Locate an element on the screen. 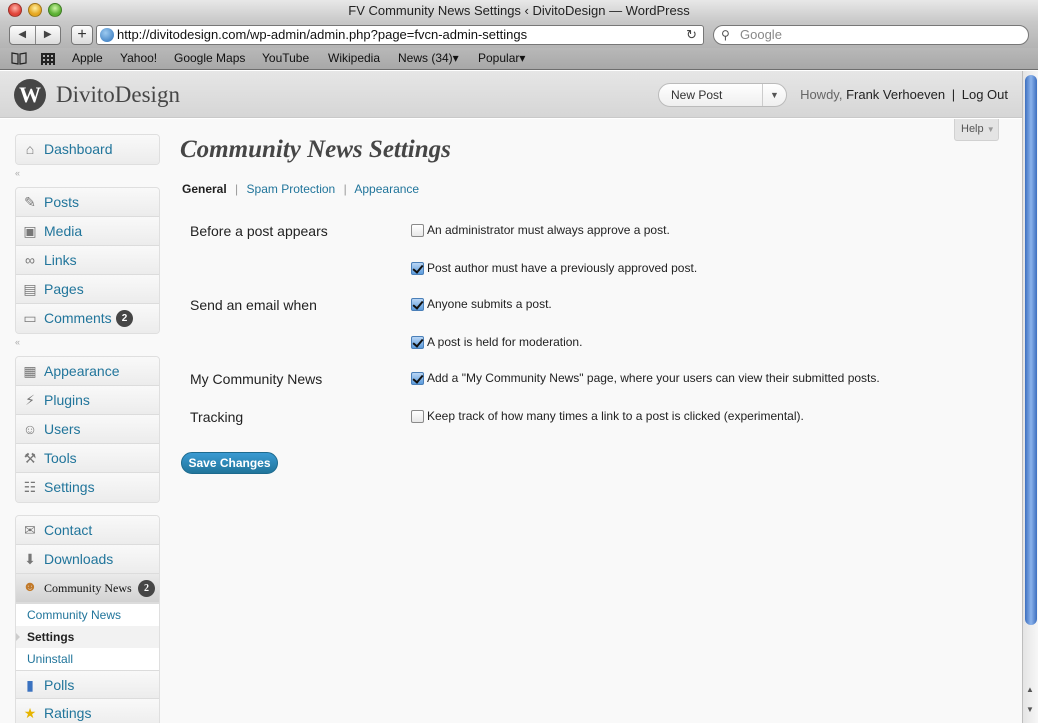  help-label: Help is located at coordinates (972, 129).